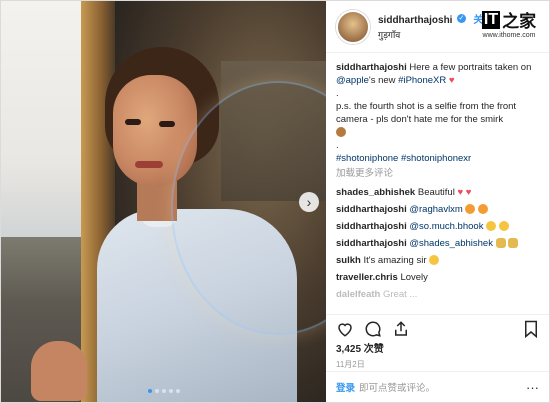 This screenshot has height=403, width=550. What do you see at coordinates (397, 388) in the screenshot?
I see `login-suffix: 即可点赞或评论。` at bounding box center [397, 388].